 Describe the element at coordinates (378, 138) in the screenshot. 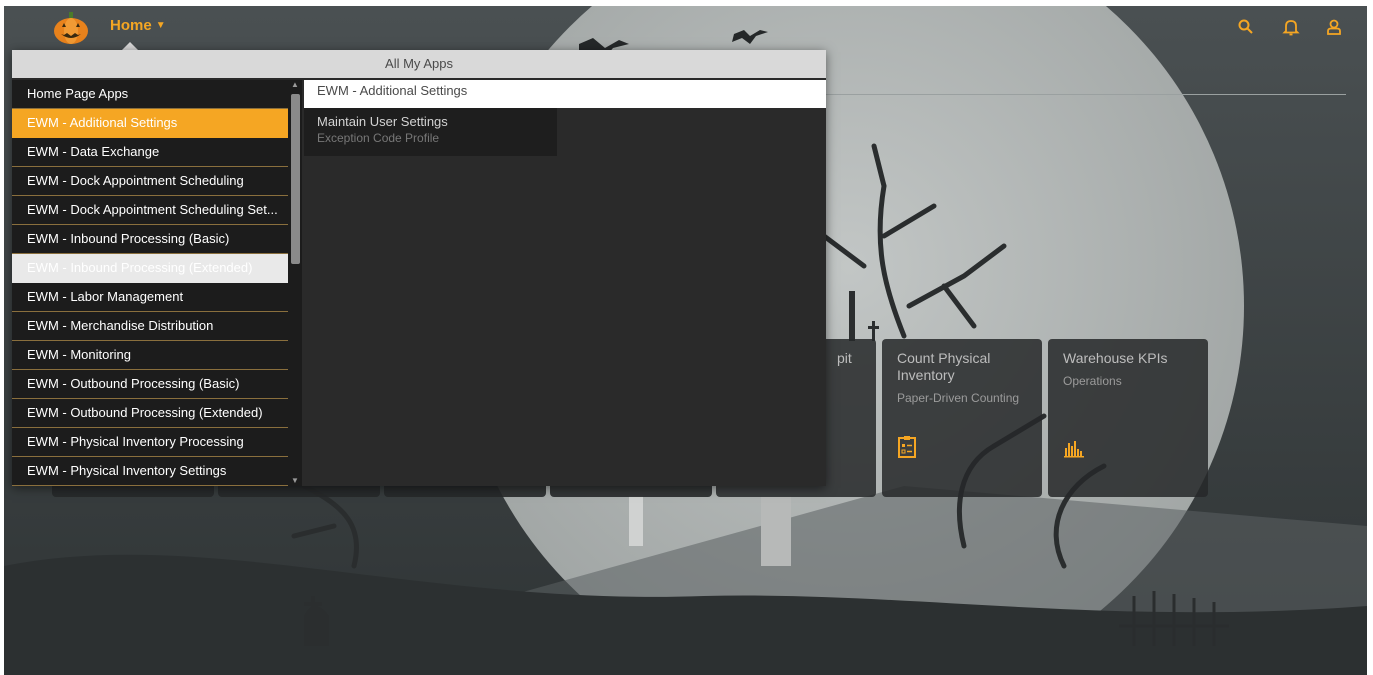

I see `app-entry-subtitle: Exception Code Profile` at that location.